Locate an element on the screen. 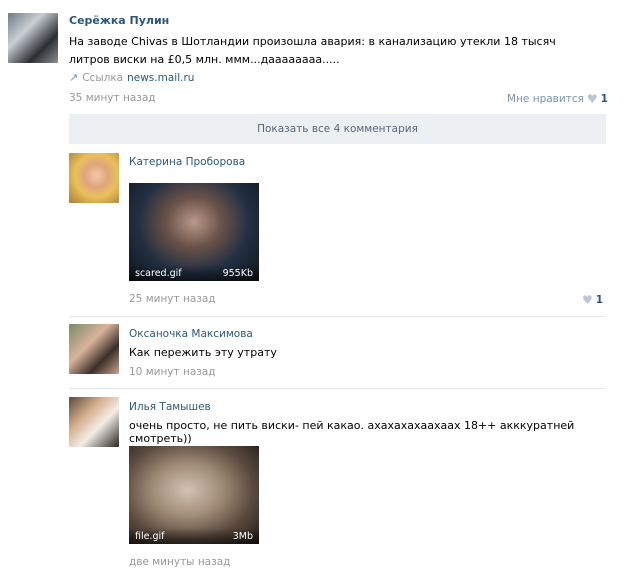 This screenshot has height=574, width=633. comment-author-name: Илья Тамышев is located at coordinates (170, 407).